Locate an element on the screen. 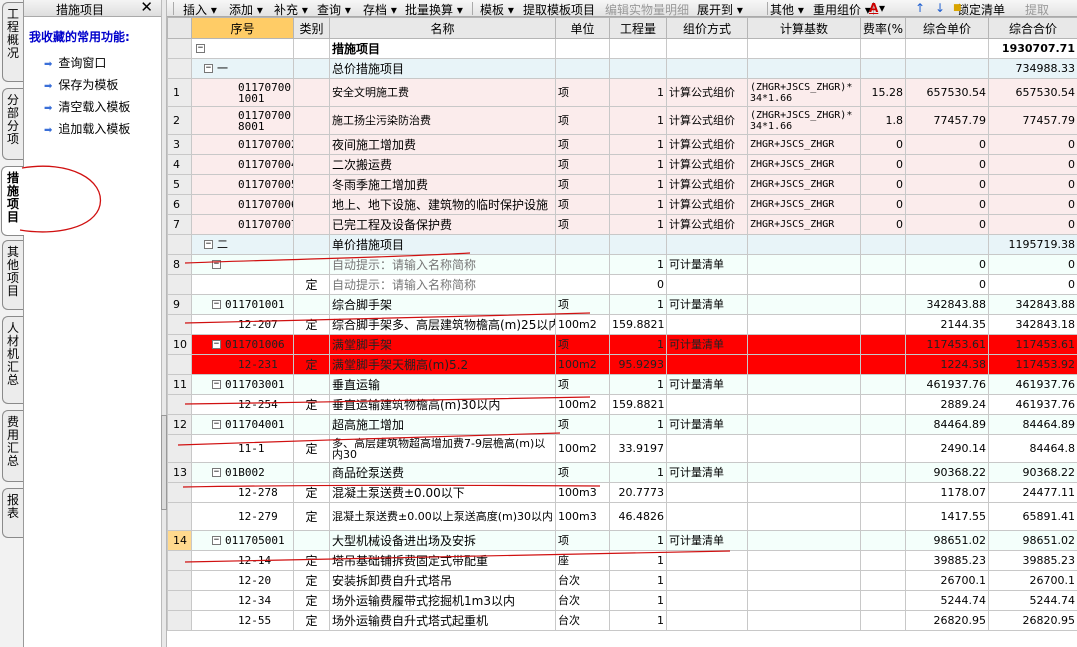  table-row: 12-34 定场外运输费履带式挖掘机1m3以内 台次 1 5244.74 5244.74 is located at coordinates (622, 600).